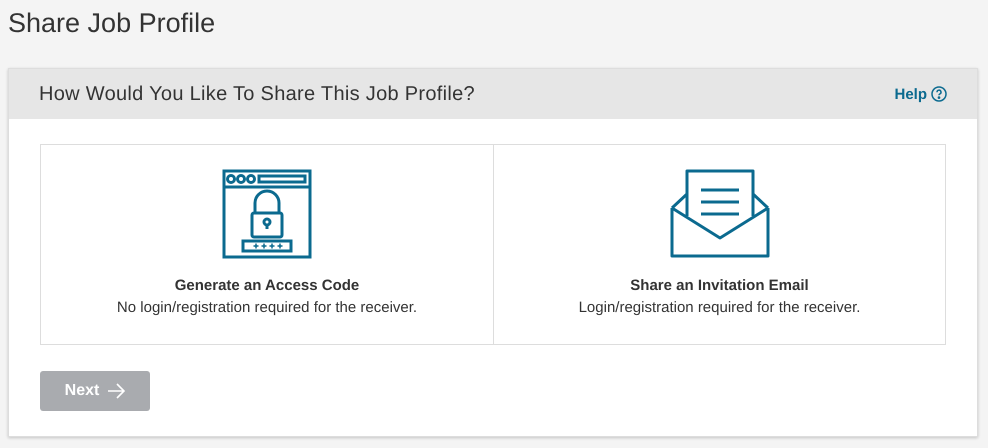 The width and height of the screenshot is (988, 448). I want to click on arrow-right-icon, so click(116, 391).